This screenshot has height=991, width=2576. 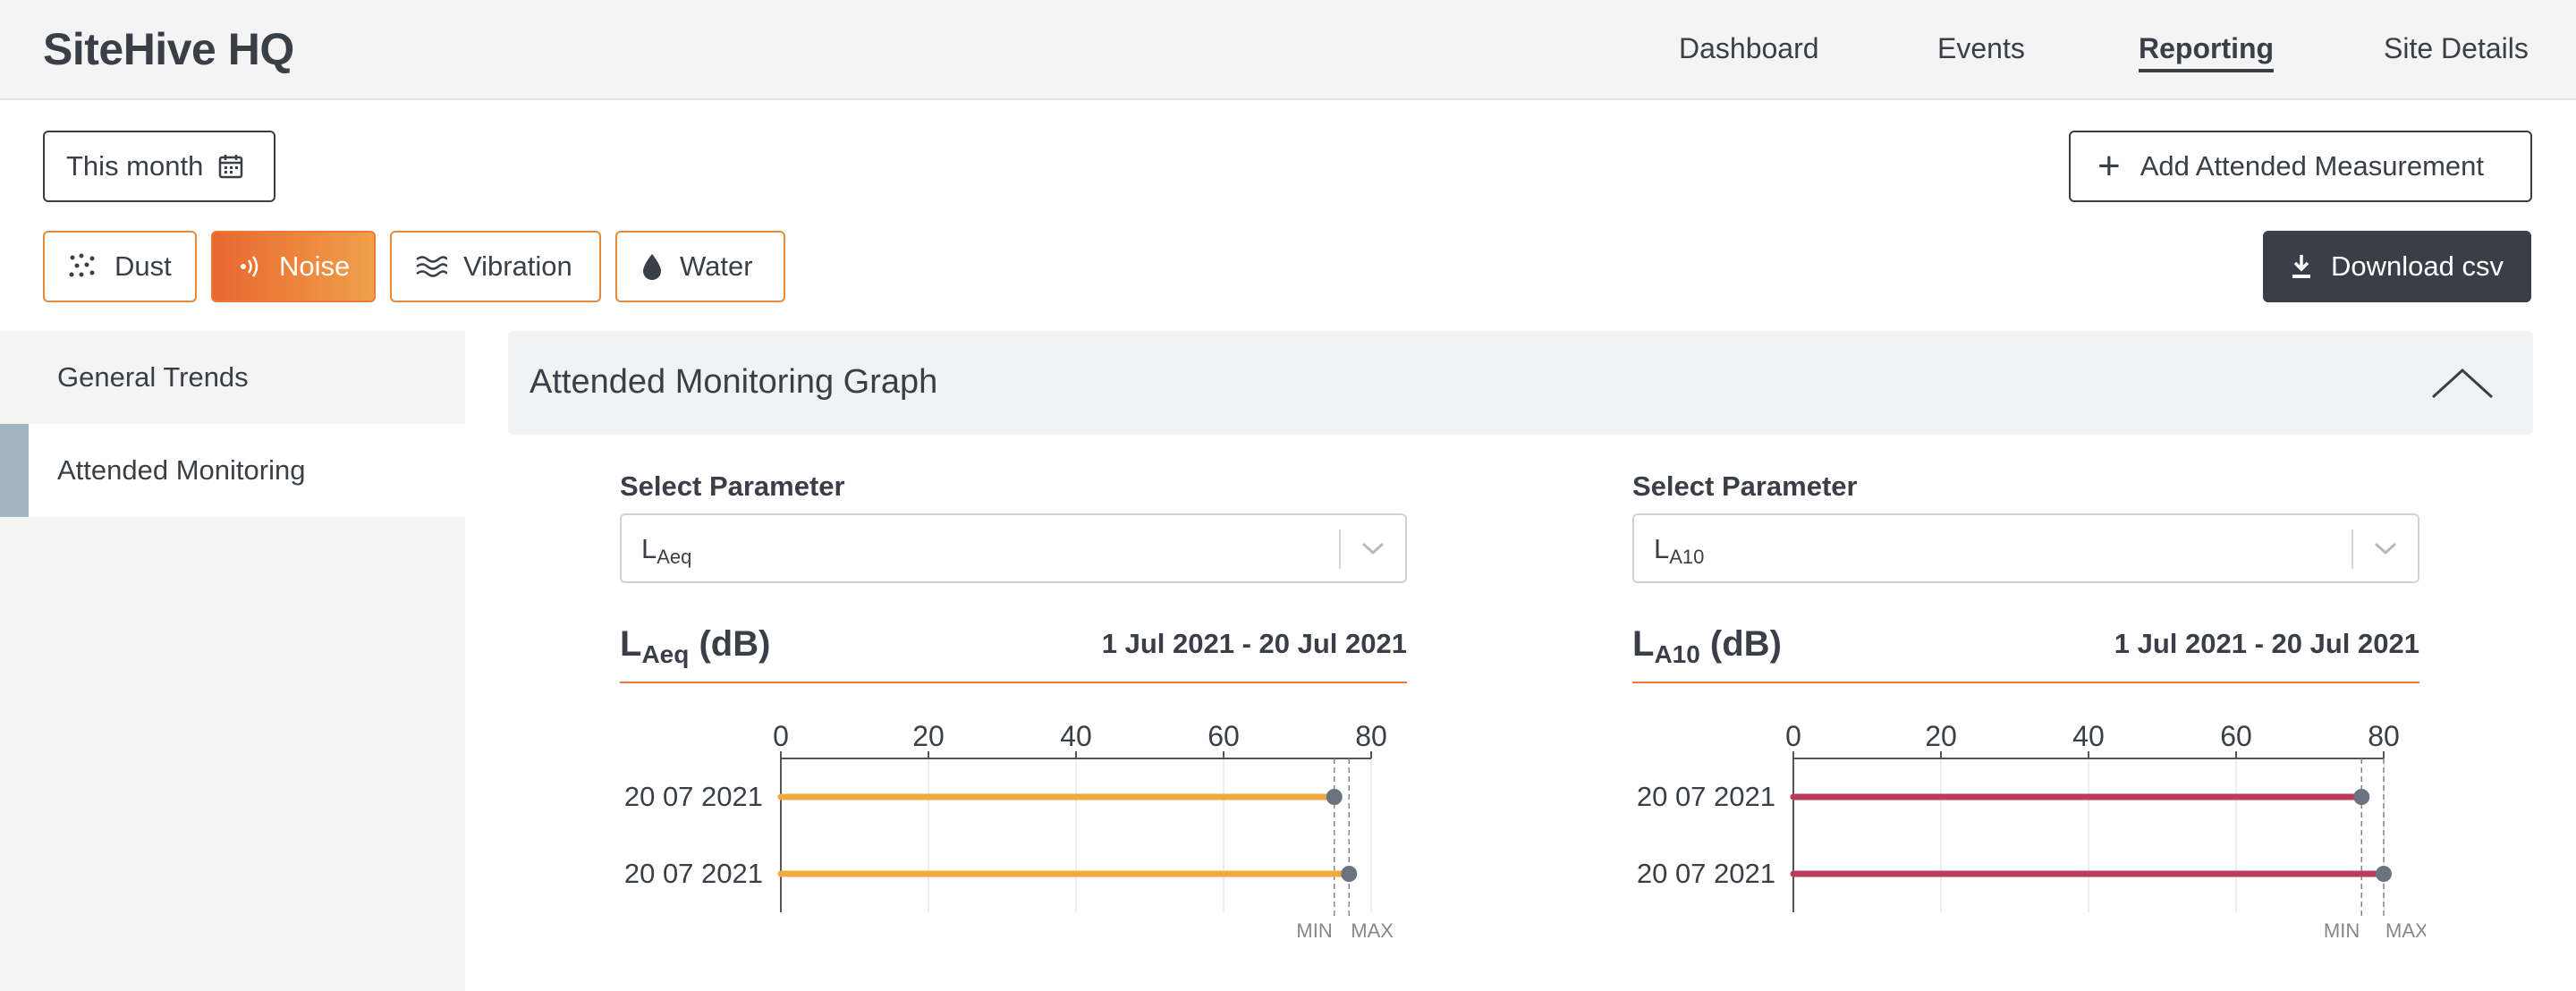 I want to click on date-range-button: This month, so click(x=159, y=166).